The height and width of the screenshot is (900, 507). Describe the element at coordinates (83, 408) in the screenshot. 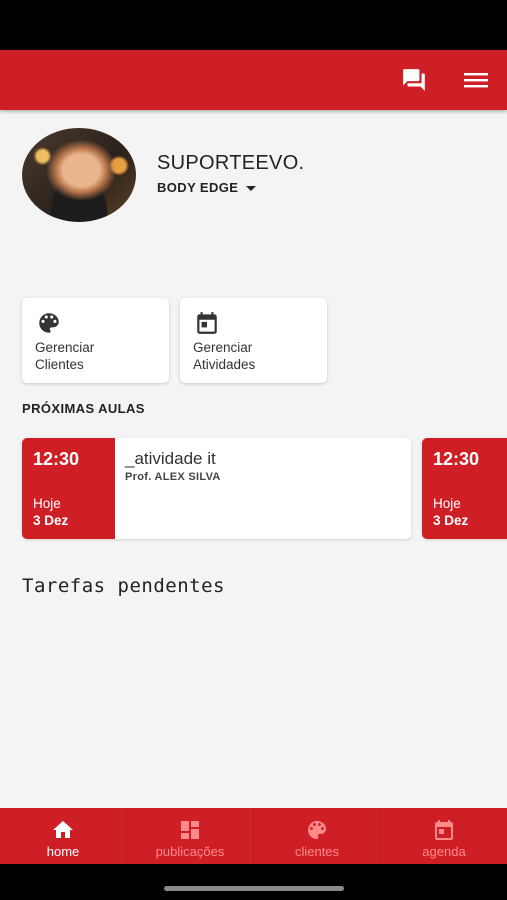

I see `upcoming-classes-title: PRÓXIMAS AULAS` at that location.